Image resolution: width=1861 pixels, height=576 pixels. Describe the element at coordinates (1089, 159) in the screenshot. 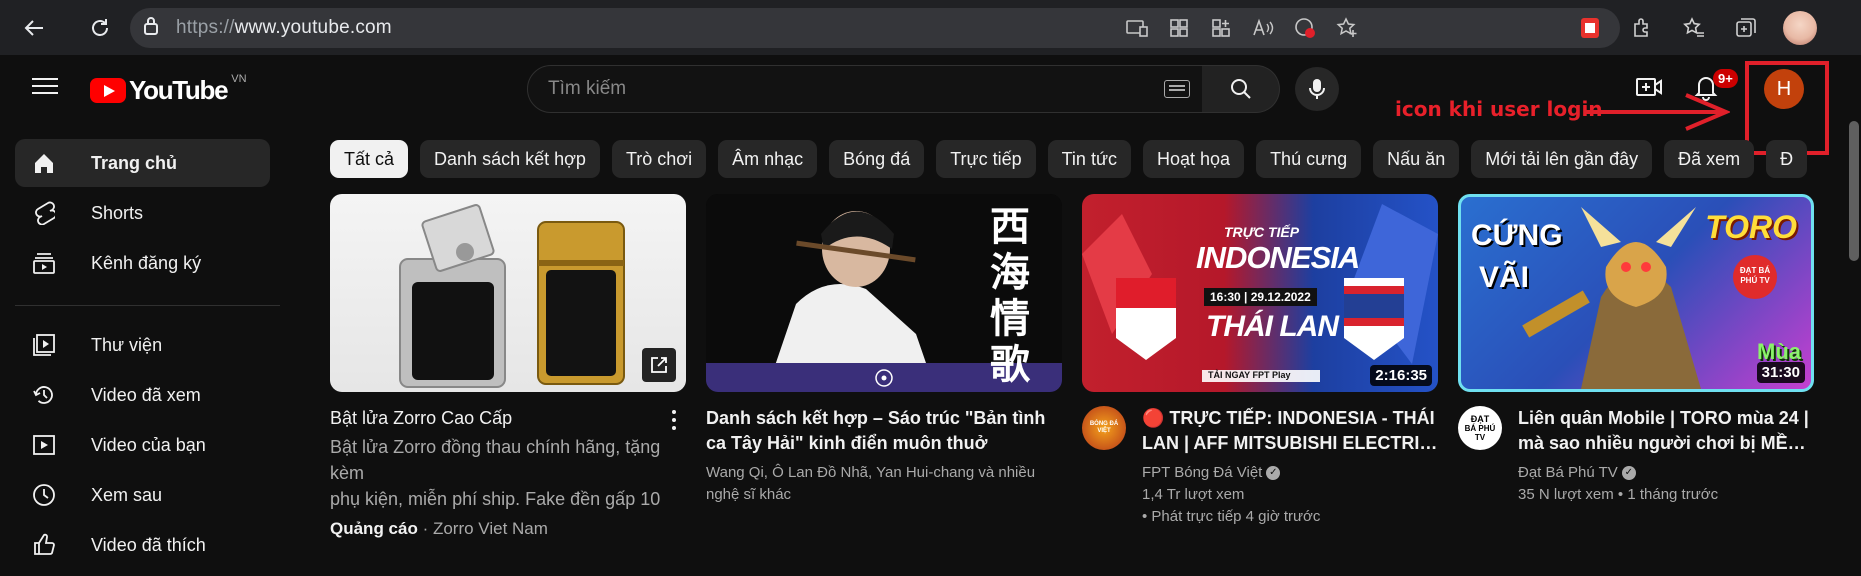

I see `chip-news: Tin tức` at that location.